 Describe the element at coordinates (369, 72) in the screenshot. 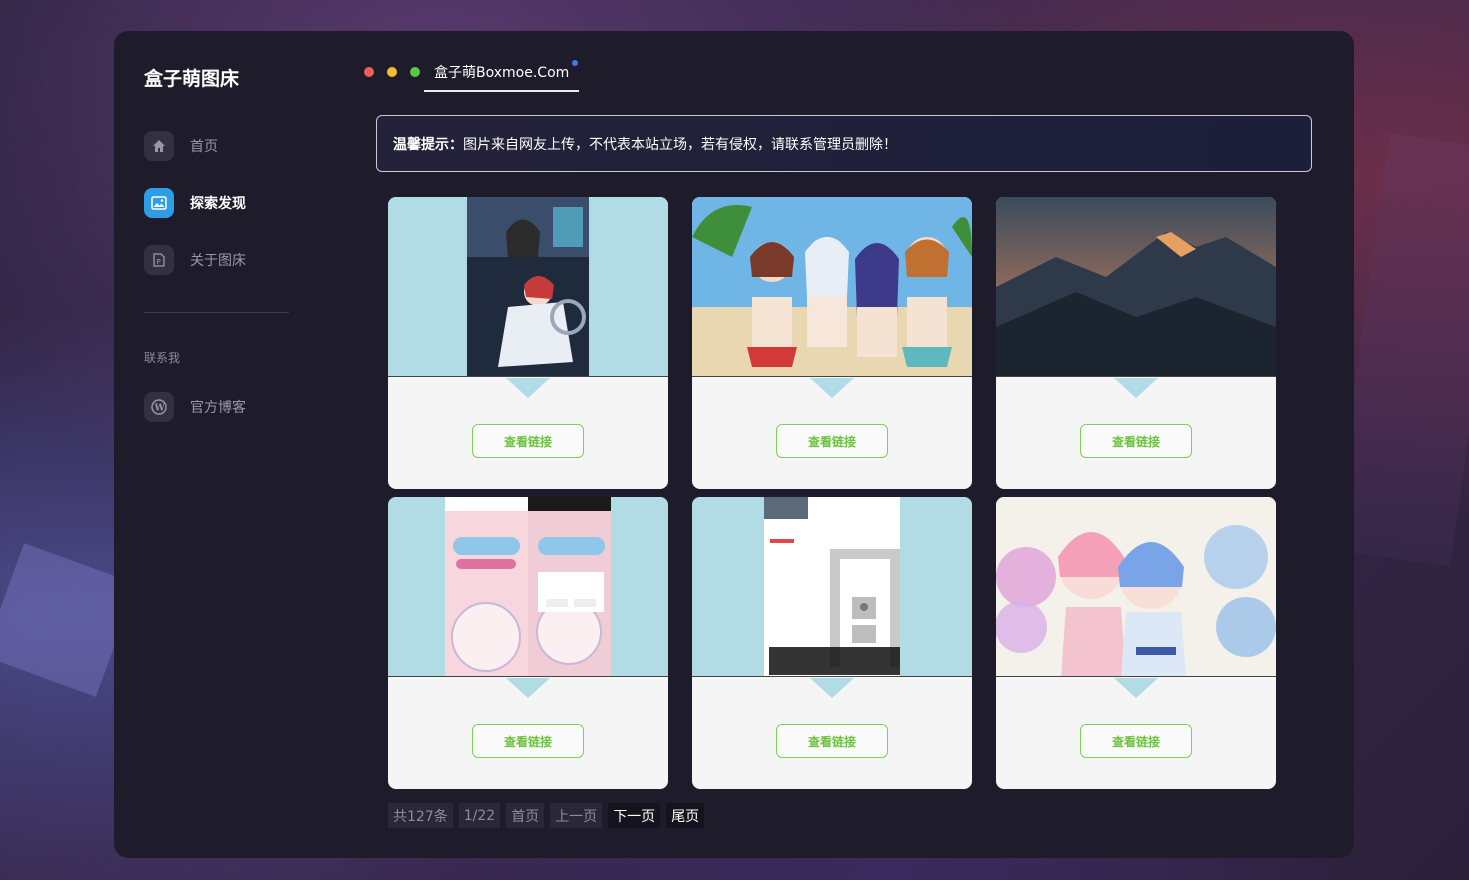

I see `red-dot-icon` at that location.